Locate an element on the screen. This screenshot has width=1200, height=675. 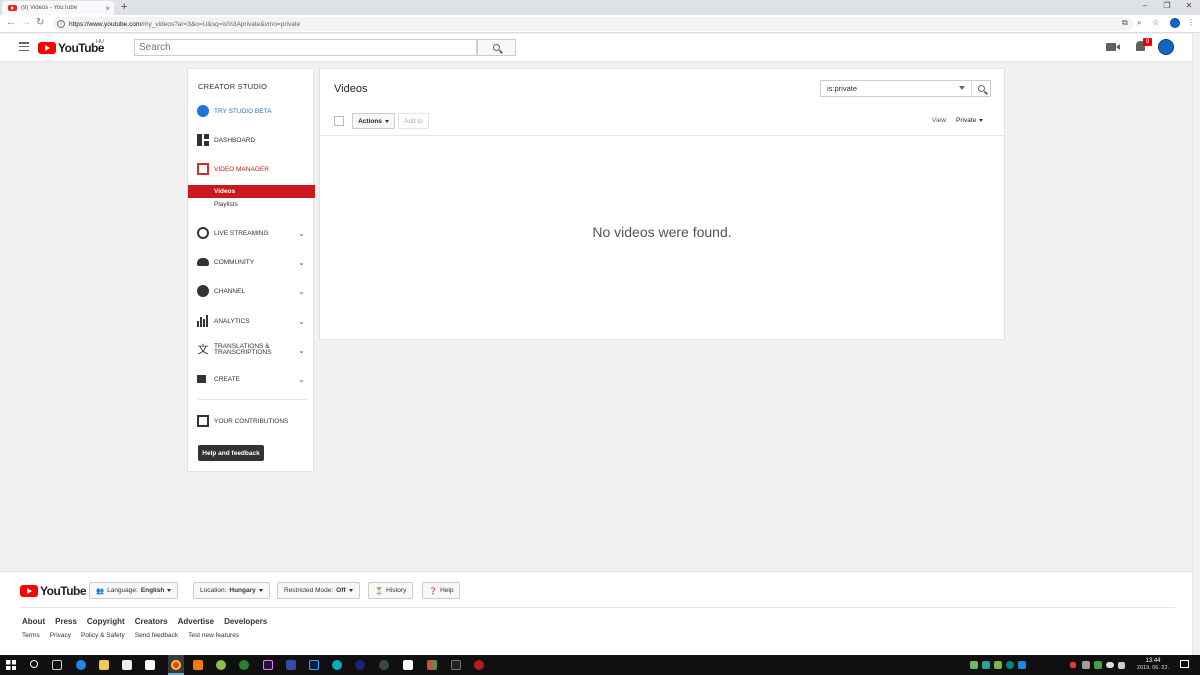
footer-link-terms: Terms is located at coordinates (31, 635).